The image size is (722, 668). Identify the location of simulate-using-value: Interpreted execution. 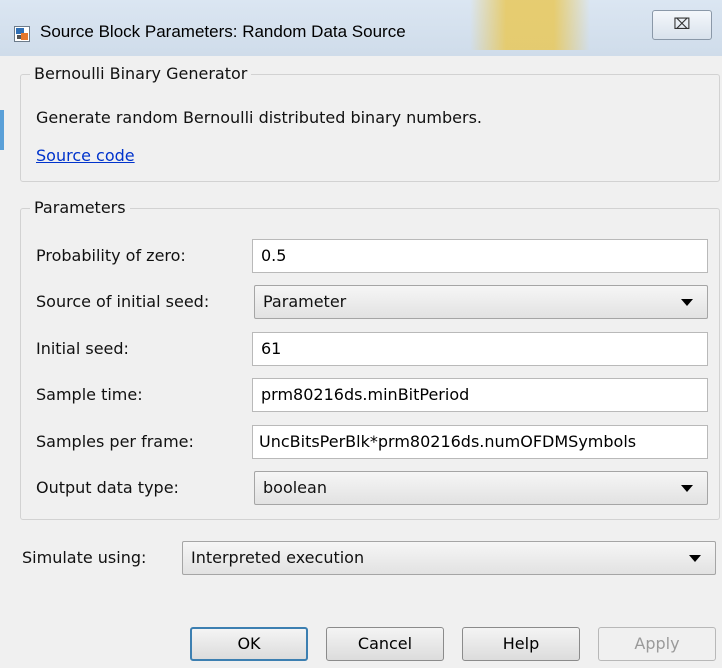
(278, 557).